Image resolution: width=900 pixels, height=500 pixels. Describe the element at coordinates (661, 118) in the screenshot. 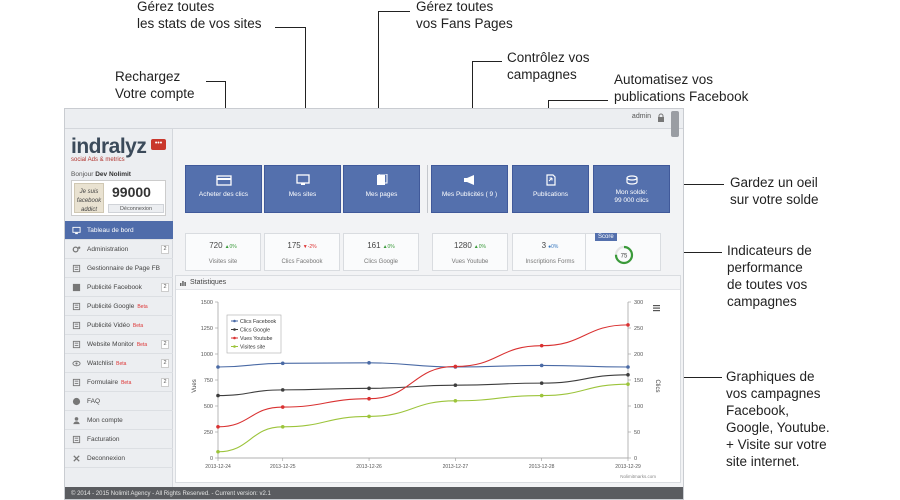

I see `lock-icon` at that location.